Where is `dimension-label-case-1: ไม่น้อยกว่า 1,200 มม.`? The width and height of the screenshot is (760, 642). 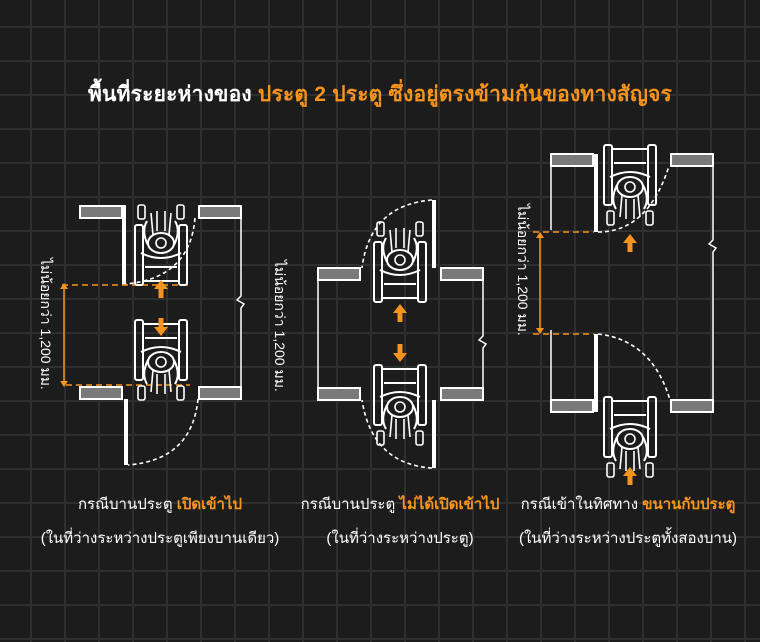 dimension-label-case-1: ไม่น้อยกว่า 1,200 มม. is located at coordinates (46, 324).